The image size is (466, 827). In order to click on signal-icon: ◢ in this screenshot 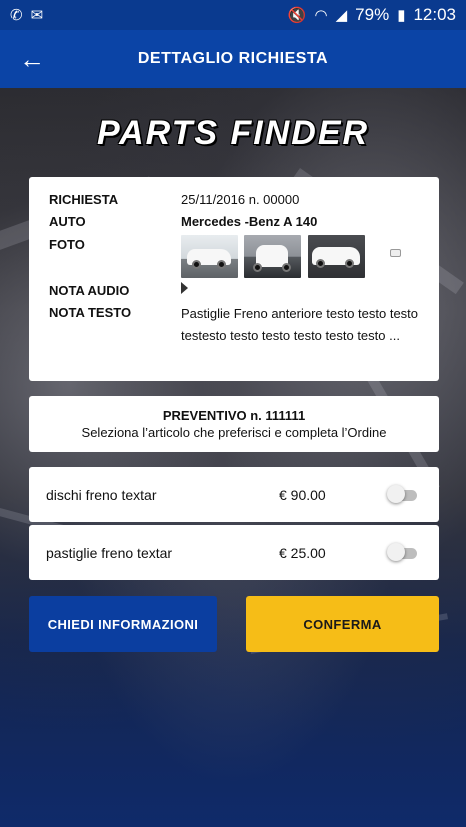, I will do `click(341, 15)`.